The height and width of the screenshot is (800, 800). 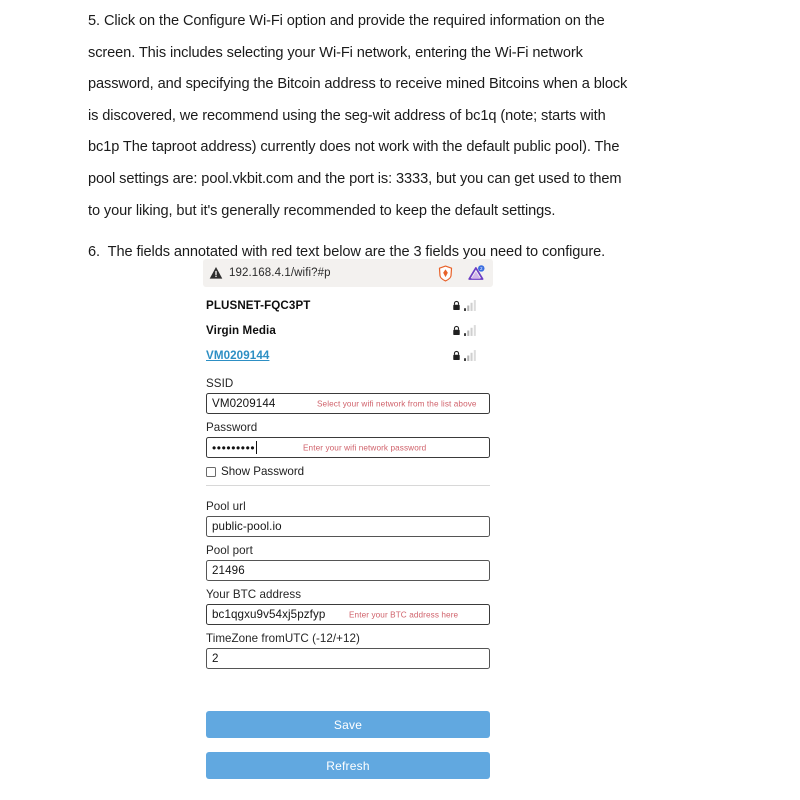 What do you see at coordinates (283, 638) in the screenshot?
I see `timezone-label: TimeZone fromUTC (-12/+12)` at bounding box center [283, 638].